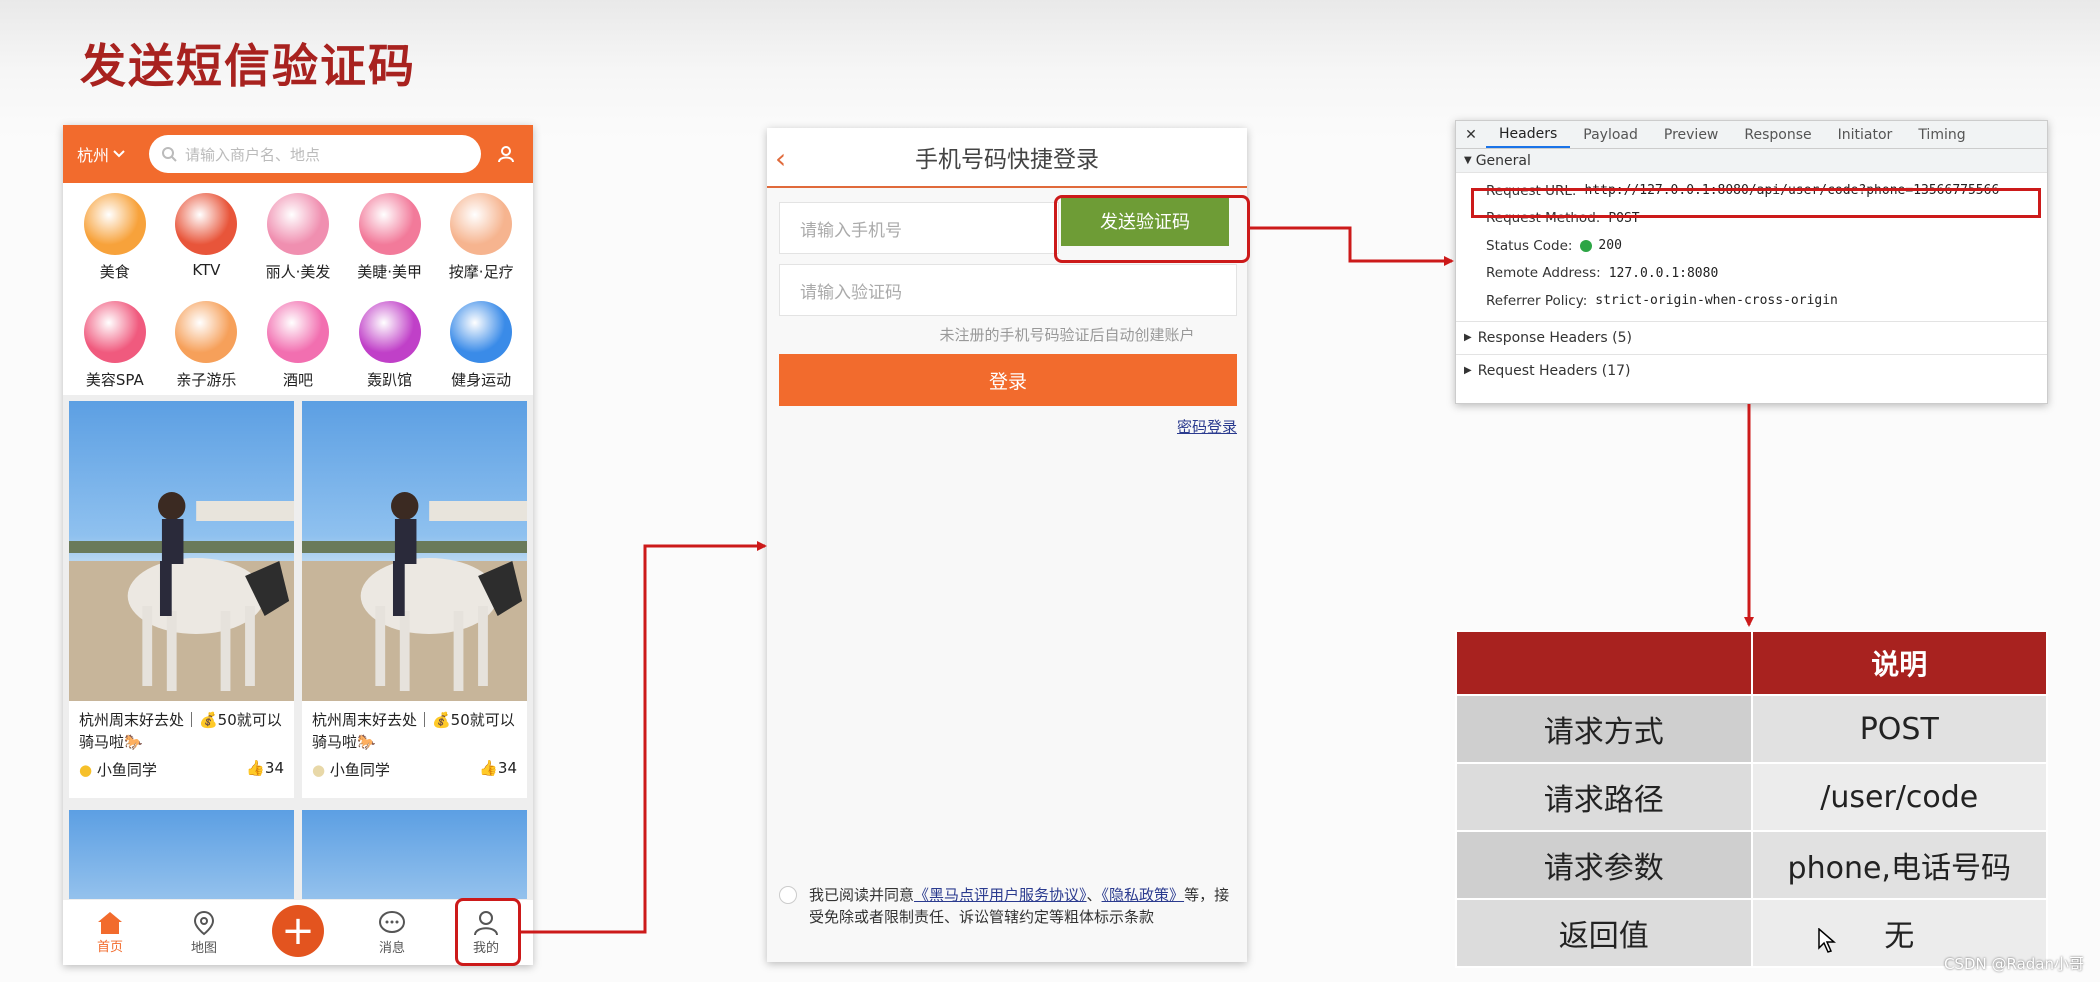 The image size is (2100, 982). Describe the element at coordinates (1777, 134) in the screenshot. I see `tab-response: Response` at that location.